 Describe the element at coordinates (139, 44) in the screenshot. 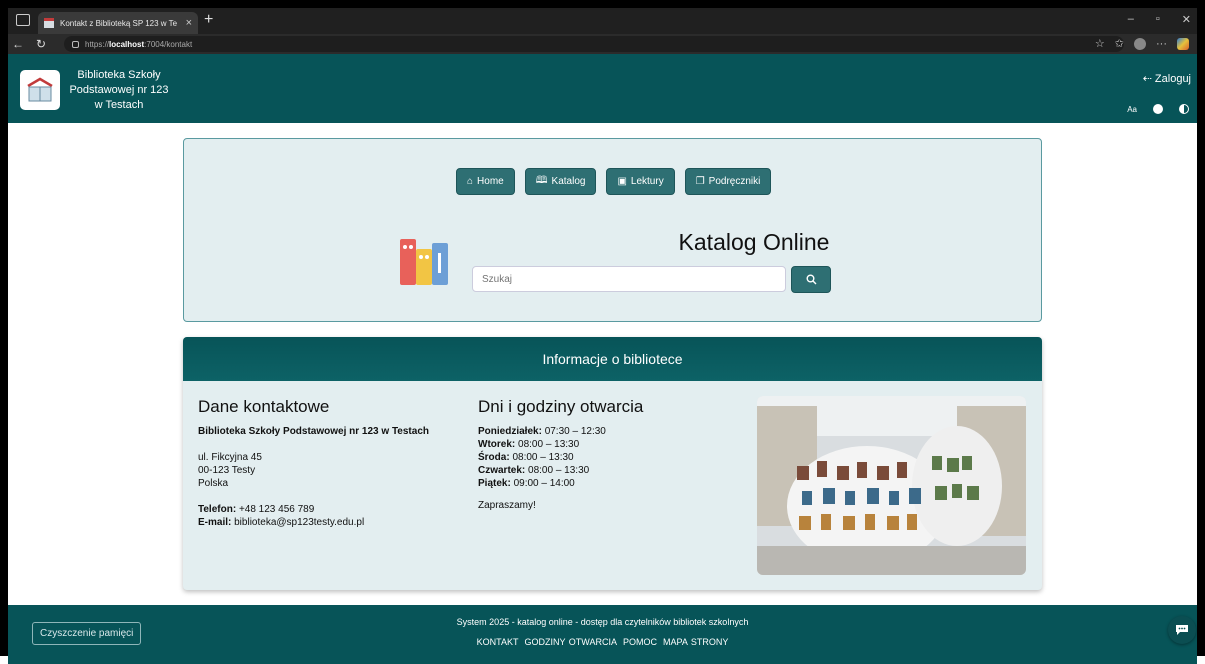

I see `url-text: https://localhost:7004/kontakt` at that location.